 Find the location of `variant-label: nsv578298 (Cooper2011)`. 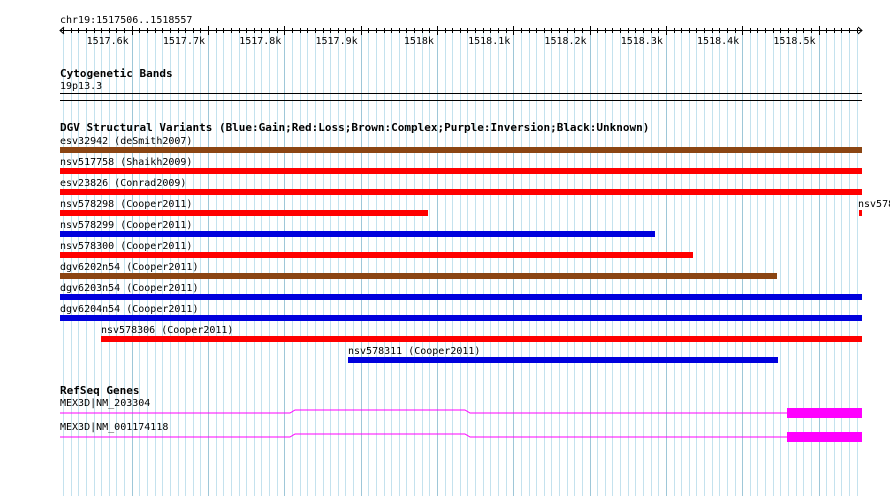

variant-label: nsv578298 (Cooper2011) is located at coordinates (126, 204).